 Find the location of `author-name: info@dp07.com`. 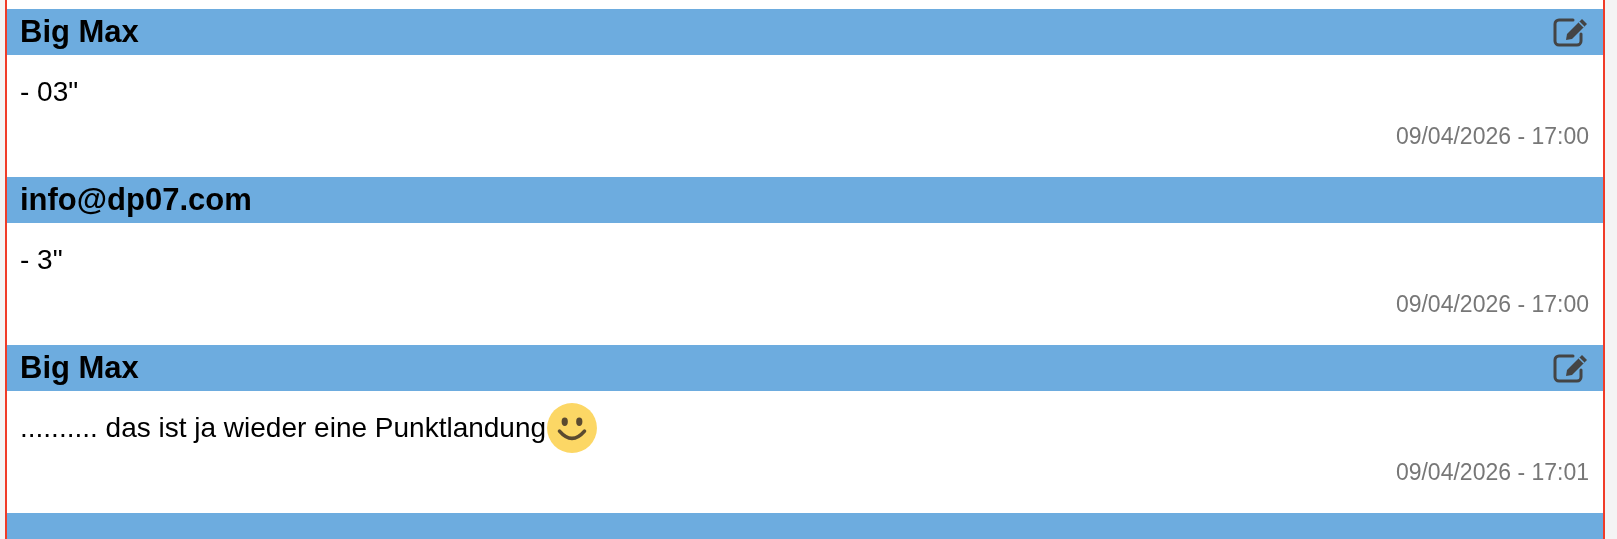

author-name: info@dp07.com is located at coordinates (136, 199).